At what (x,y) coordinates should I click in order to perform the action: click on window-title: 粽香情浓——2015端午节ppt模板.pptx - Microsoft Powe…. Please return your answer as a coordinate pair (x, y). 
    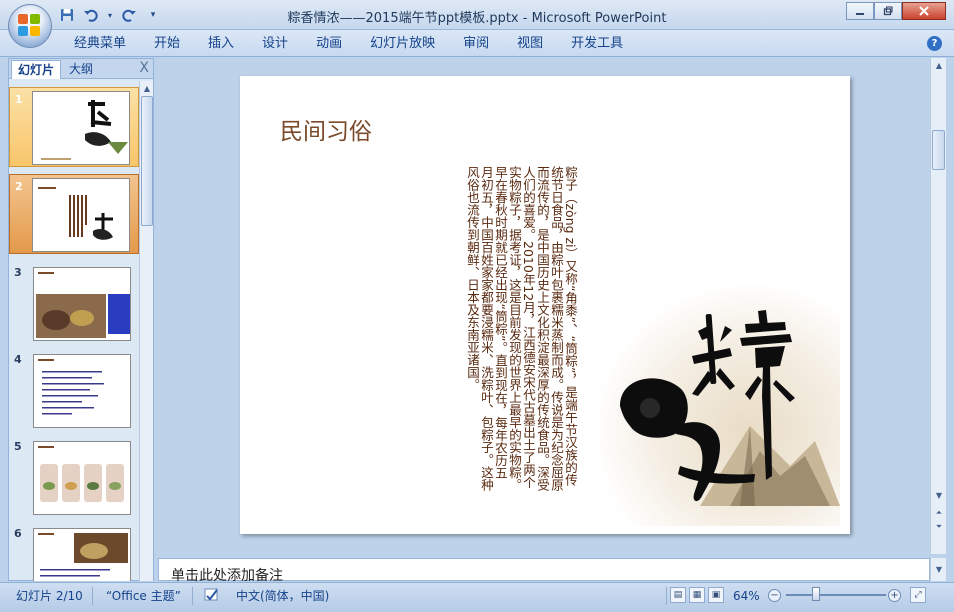
    Looking at the image, I should click on (477, 18).